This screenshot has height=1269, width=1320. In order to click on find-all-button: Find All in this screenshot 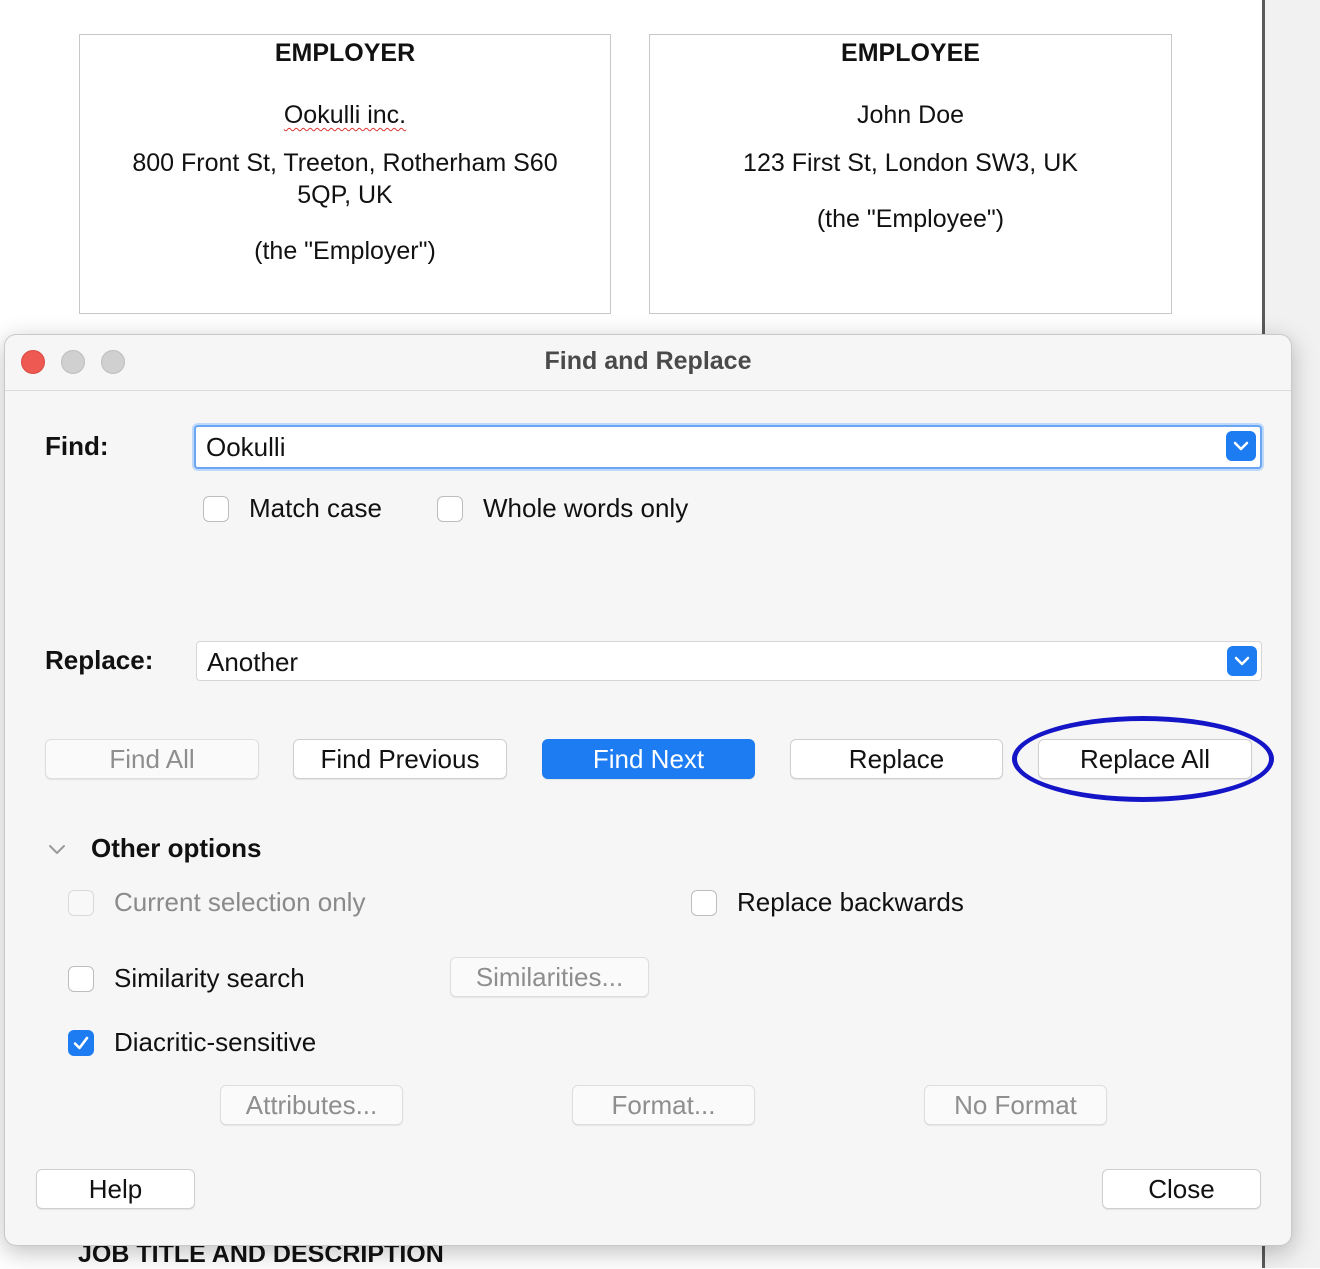, I will do `click(152, 759)`.